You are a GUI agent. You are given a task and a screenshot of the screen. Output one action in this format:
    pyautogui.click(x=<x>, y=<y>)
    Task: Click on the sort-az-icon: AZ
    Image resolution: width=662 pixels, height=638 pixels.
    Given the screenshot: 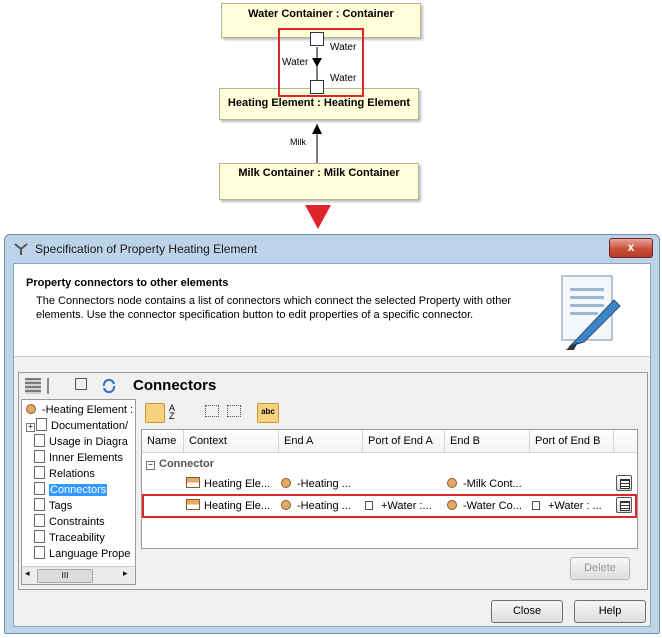 What is the action you would take?
    pyautogui.click(x=172, y=412)
    